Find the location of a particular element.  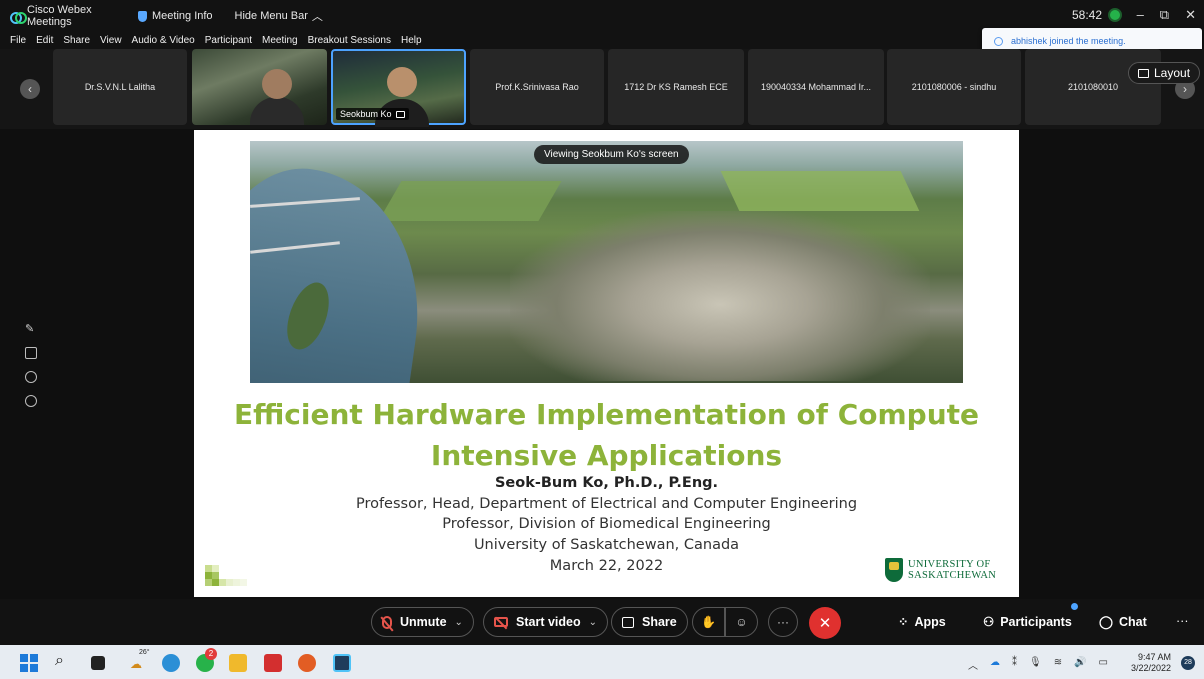

university-logo: UNIVERSITY OF SASKATCHEWAN is located at coordinates (940, 570).